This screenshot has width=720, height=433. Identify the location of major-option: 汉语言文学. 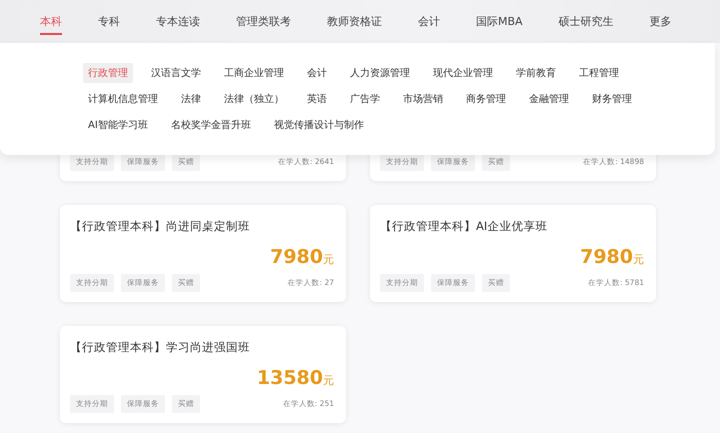
(176, 73).